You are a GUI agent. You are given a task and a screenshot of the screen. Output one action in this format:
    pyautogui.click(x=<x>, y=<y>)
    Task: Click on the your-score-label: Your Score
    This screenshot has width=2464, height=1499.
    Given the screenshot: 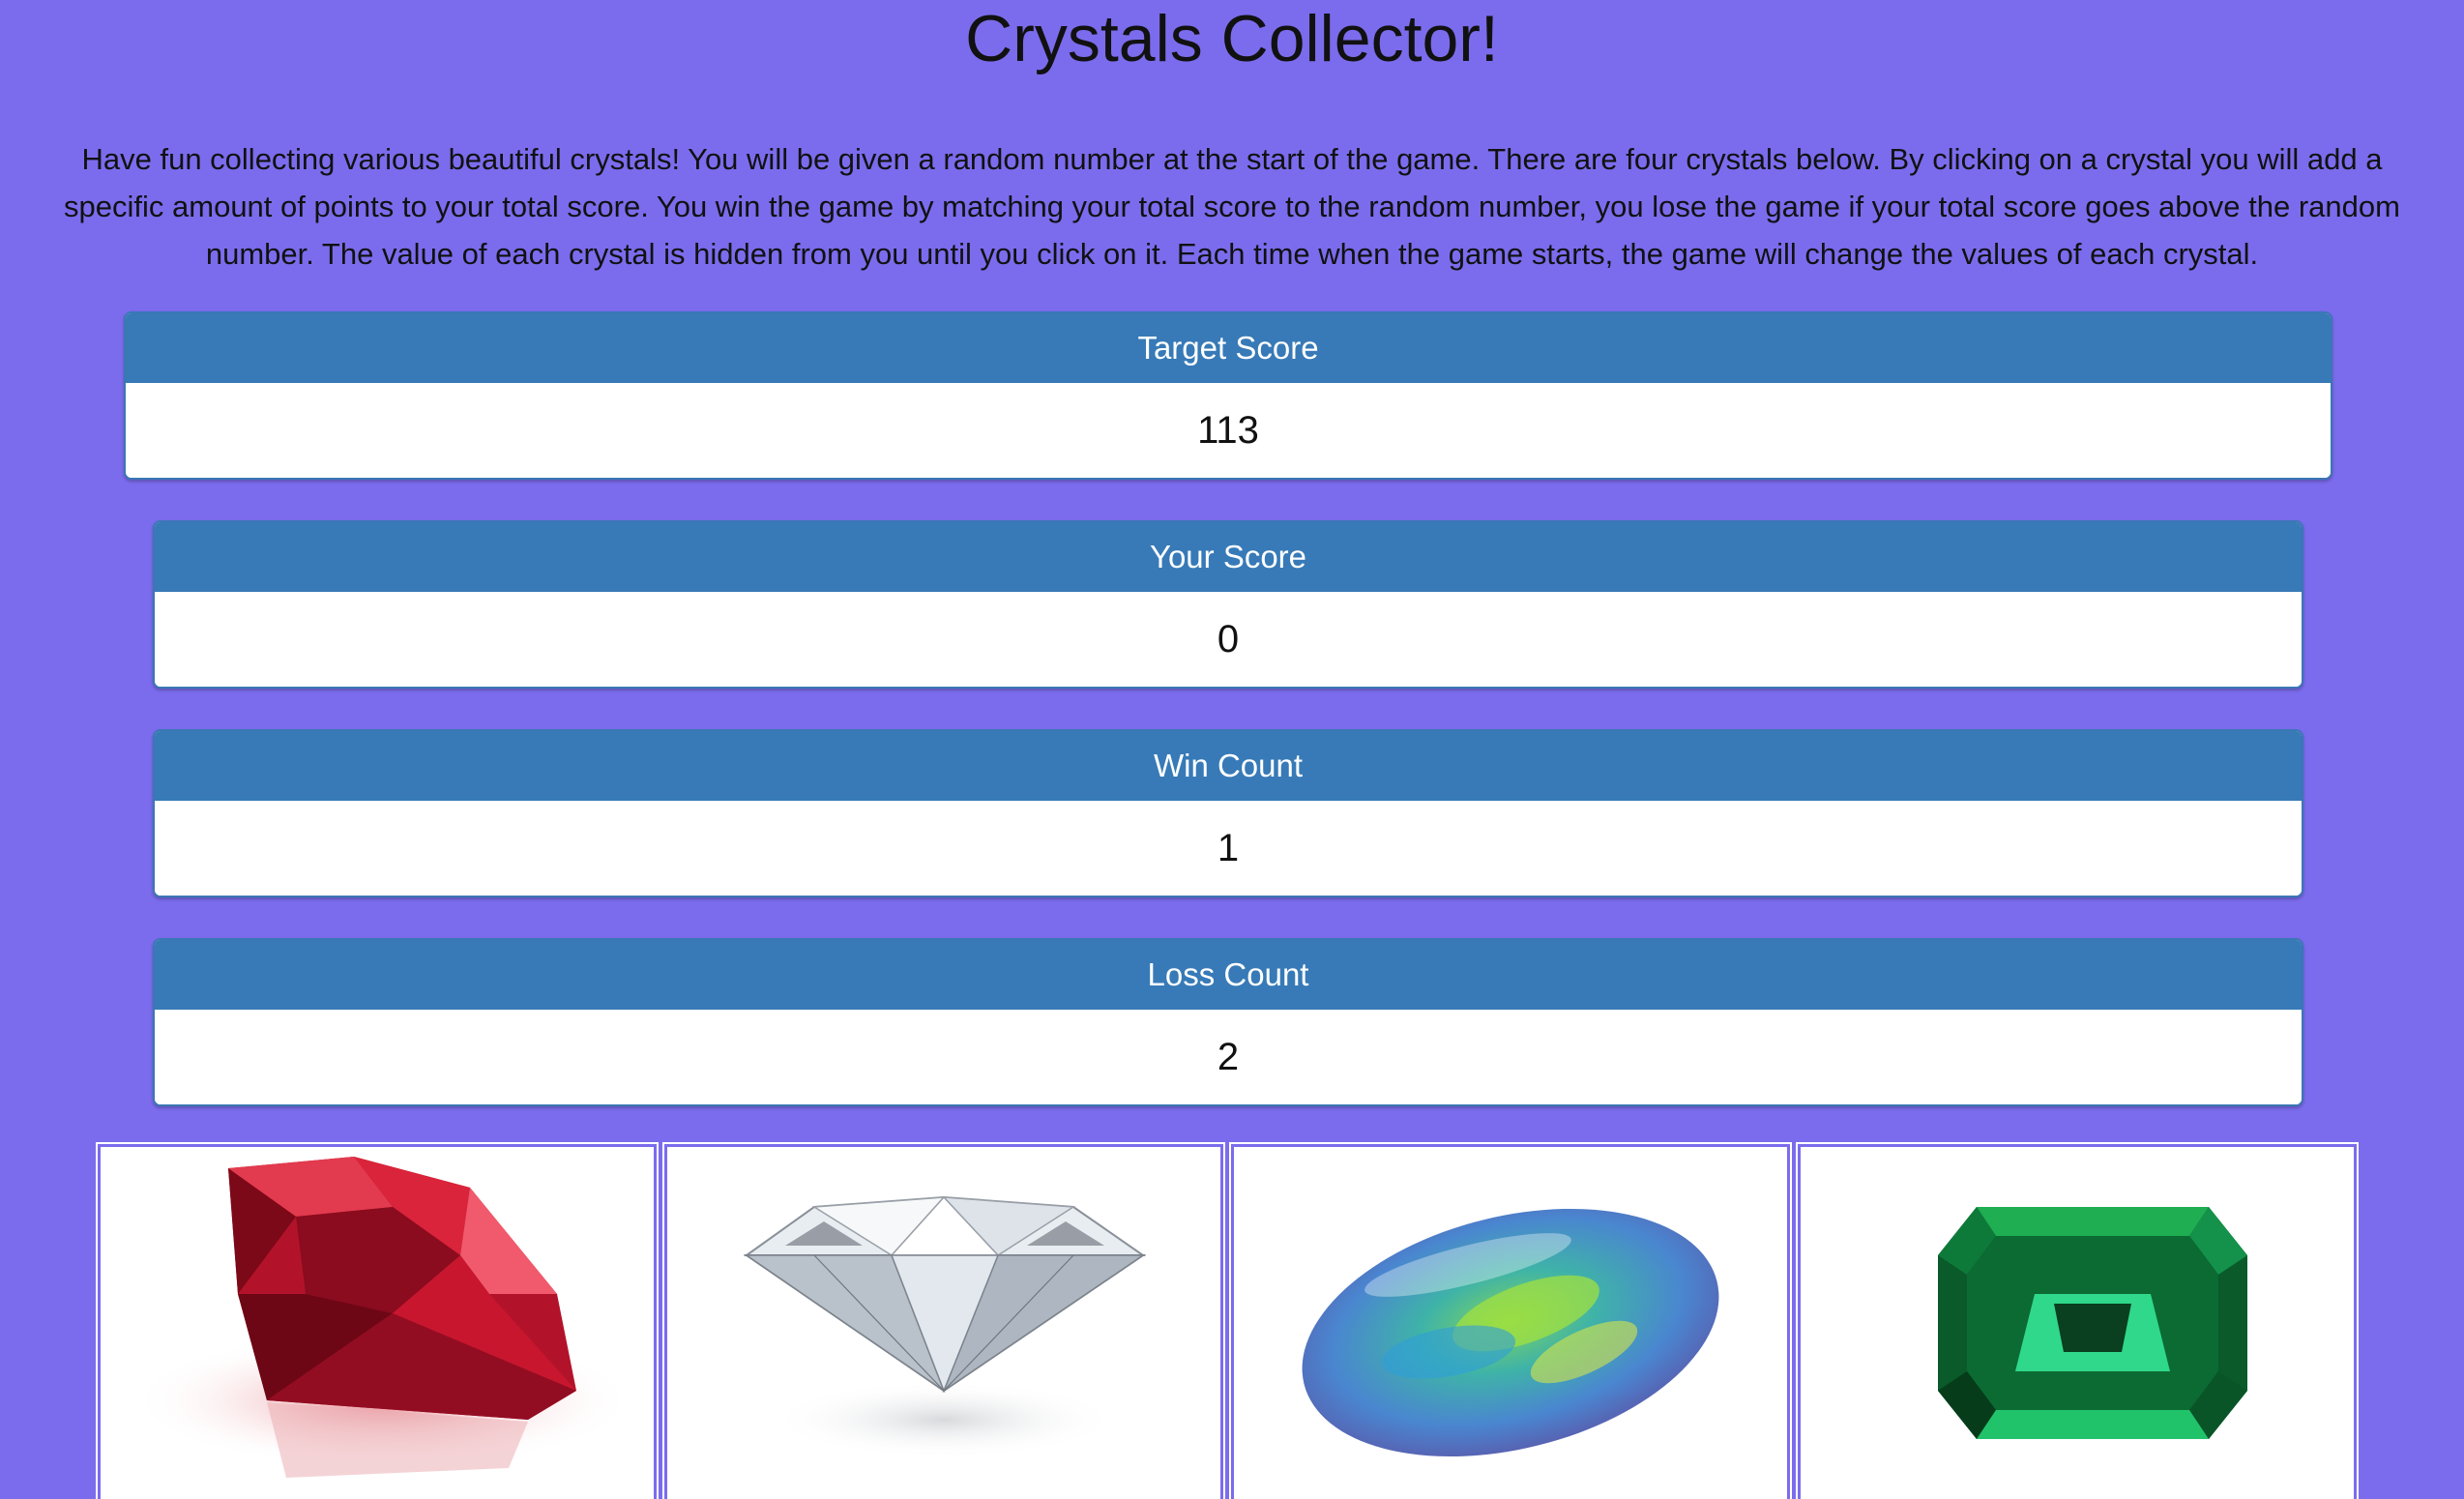 What is the action you would take?
    pyautogui.click(x=1229, y=557)
    